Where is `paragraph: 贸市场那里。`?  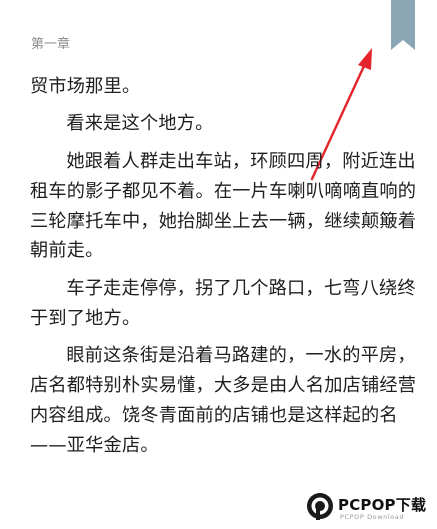 paragraph: 贸市场那里。 is located at coordinates (85, 86).